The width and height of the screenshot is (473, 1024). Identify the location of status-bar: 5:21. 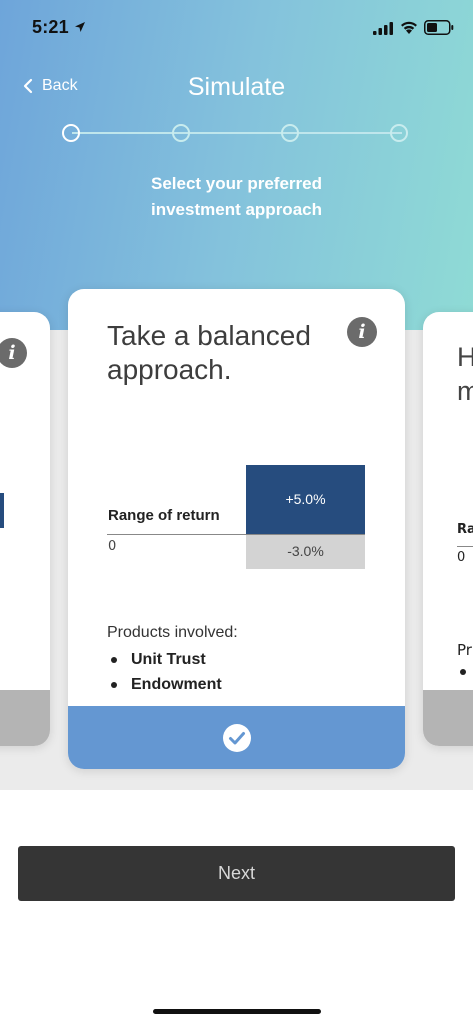
(236, 28).